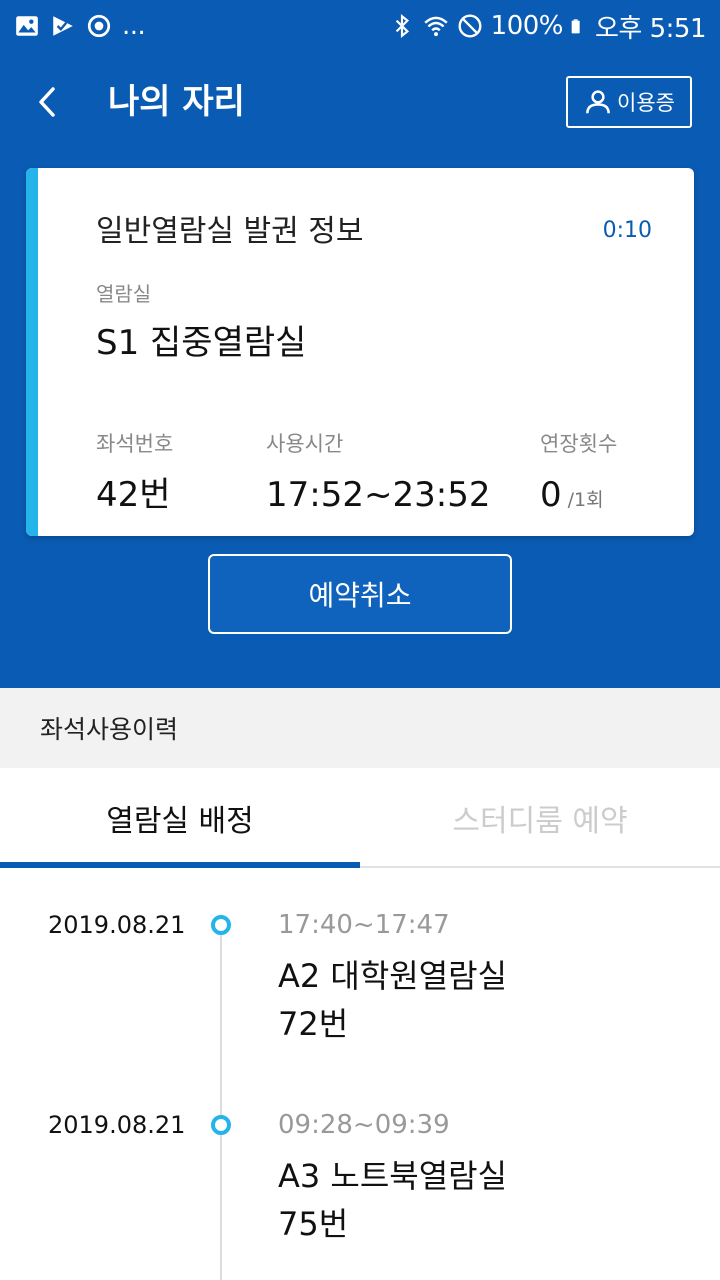 Image resolution: width=720 pixels, height=1280 pixels. What do you see at coordinates (360, 1000) in the screenshot?
I see `history-entry: 2019.08.21 17:40~17:47 A2 대학원열람실 72번` at bounding box center [360, 1000].